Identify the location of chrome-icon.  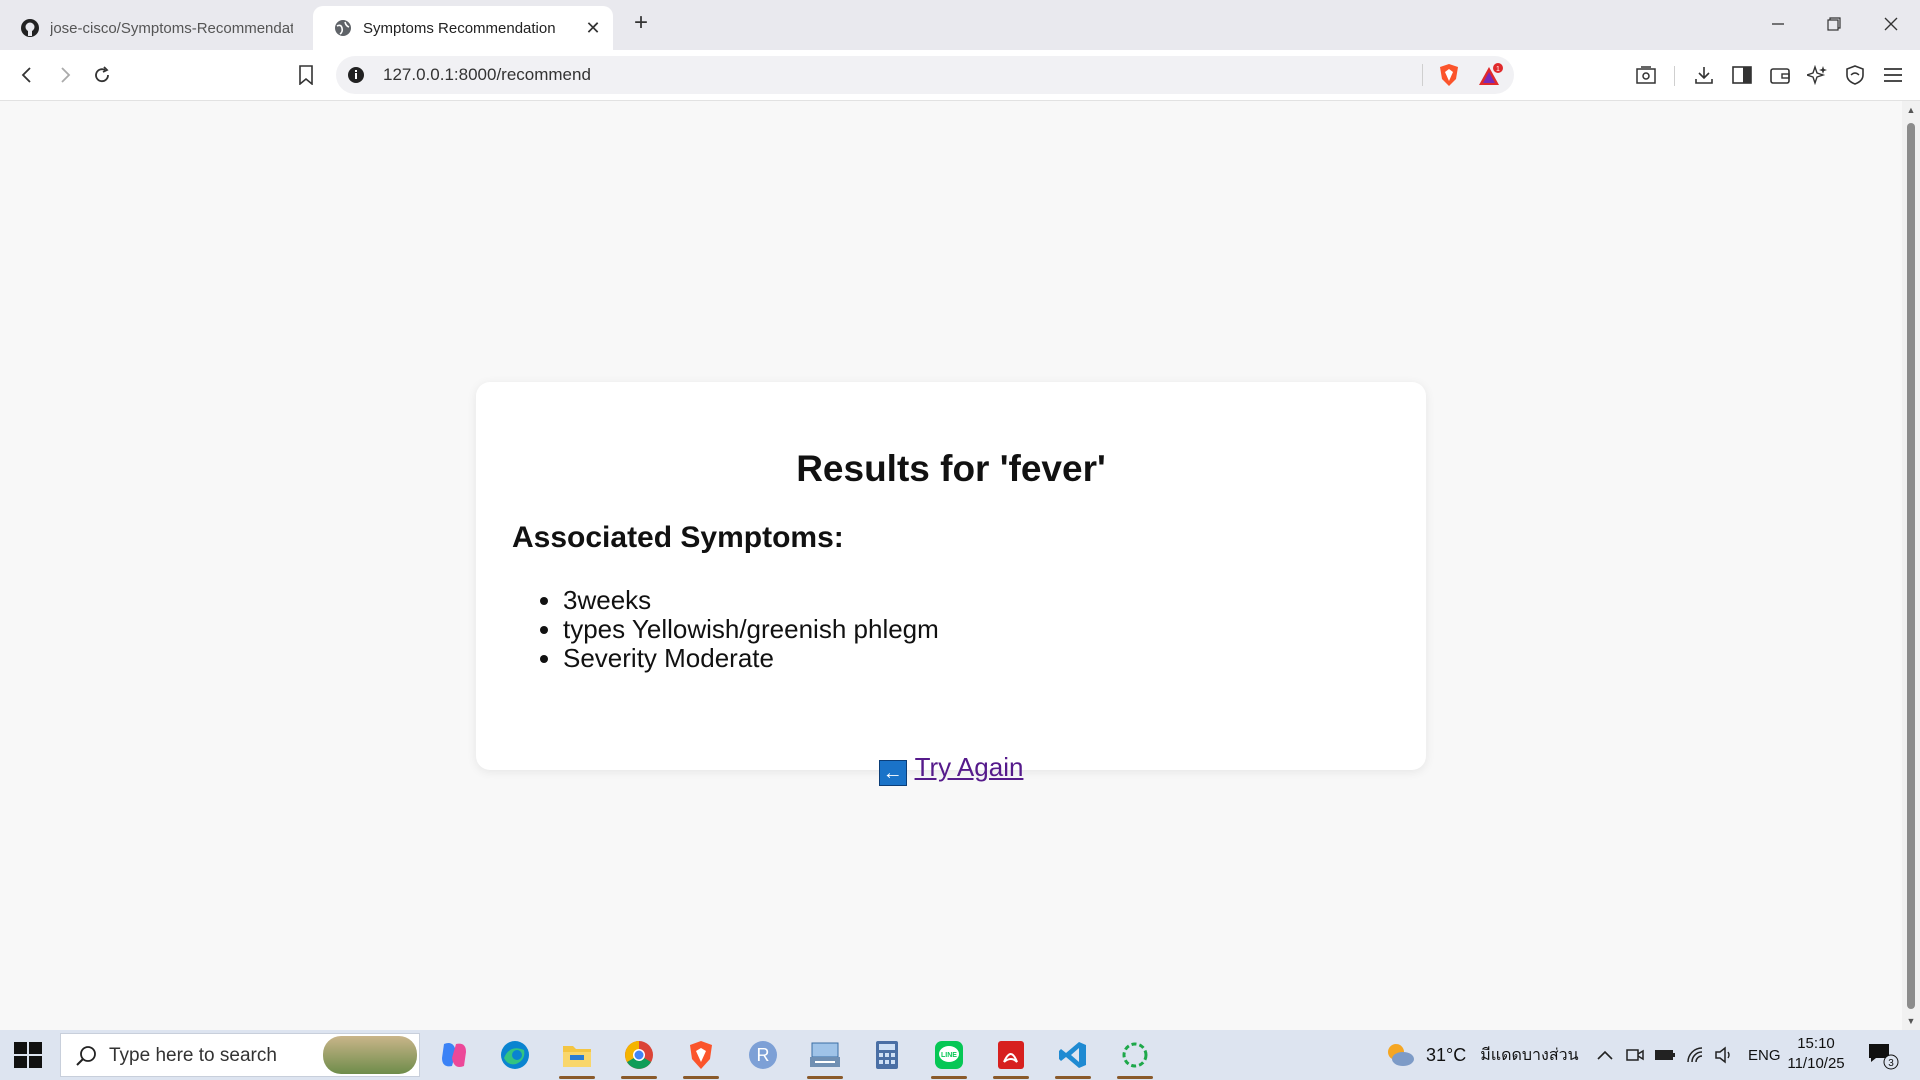
(639, 1055).